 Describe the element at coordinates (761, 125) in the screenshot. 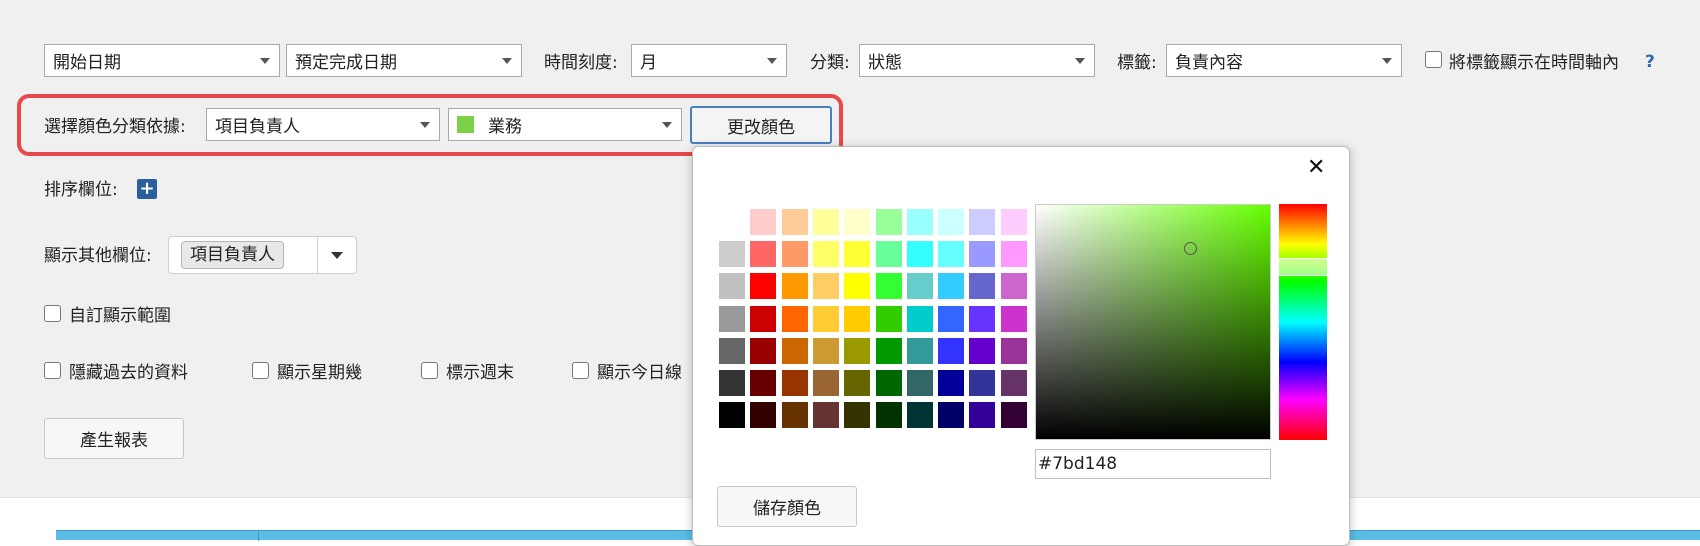

I see `change-color-button: 更改顏色` at that location.